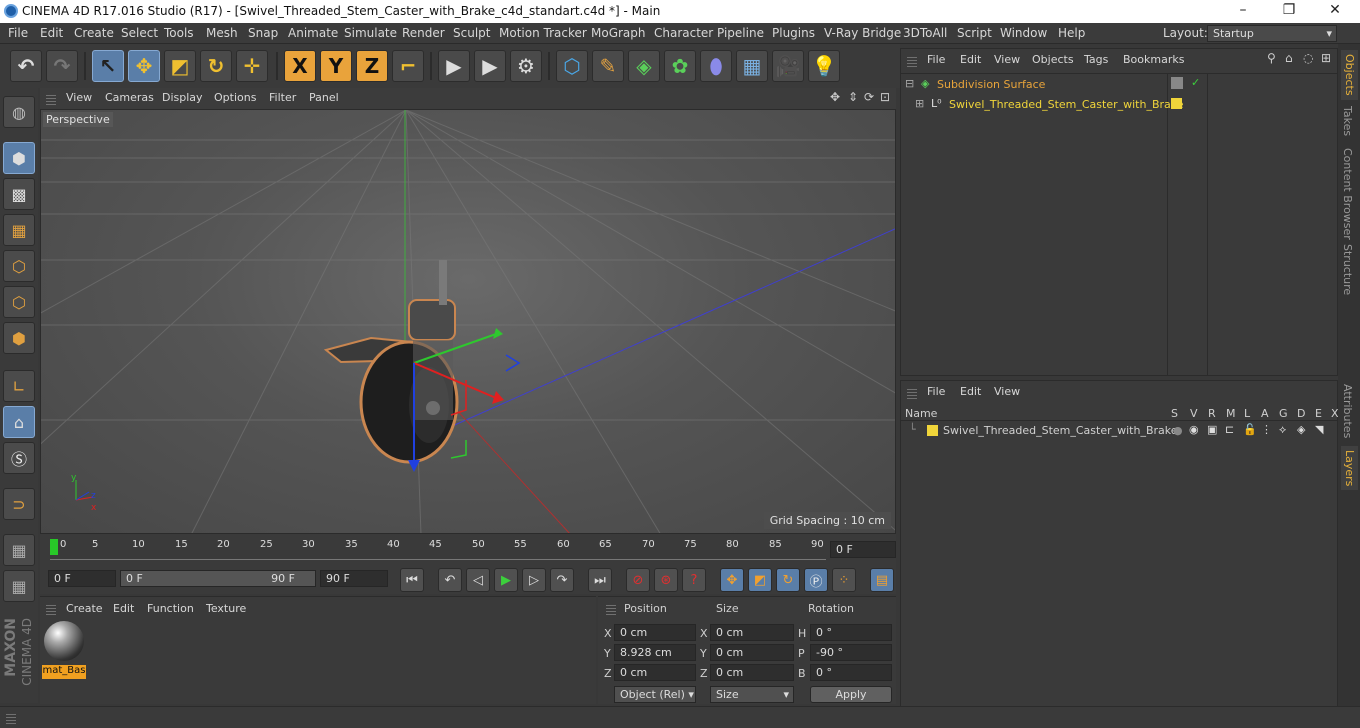 The height and width of the screenshot is (728, 1360). Describe the element at coordinates (655, 632) in the screenshot. I see `position-x-field: 0 cm` at that location.